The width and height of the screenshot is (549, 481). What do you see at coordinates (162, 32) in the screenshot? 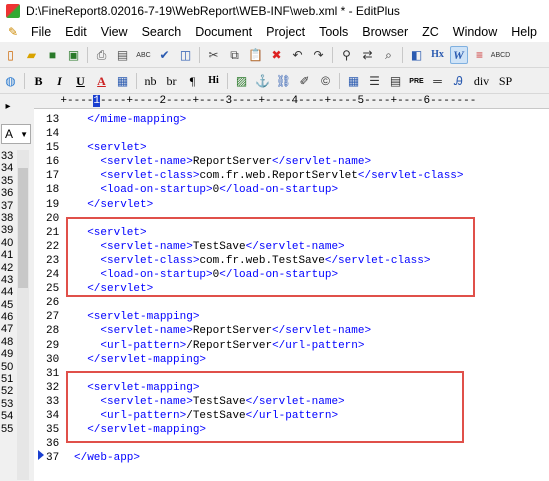
I see `menu-search: Search` at bounding box center [162, 32].